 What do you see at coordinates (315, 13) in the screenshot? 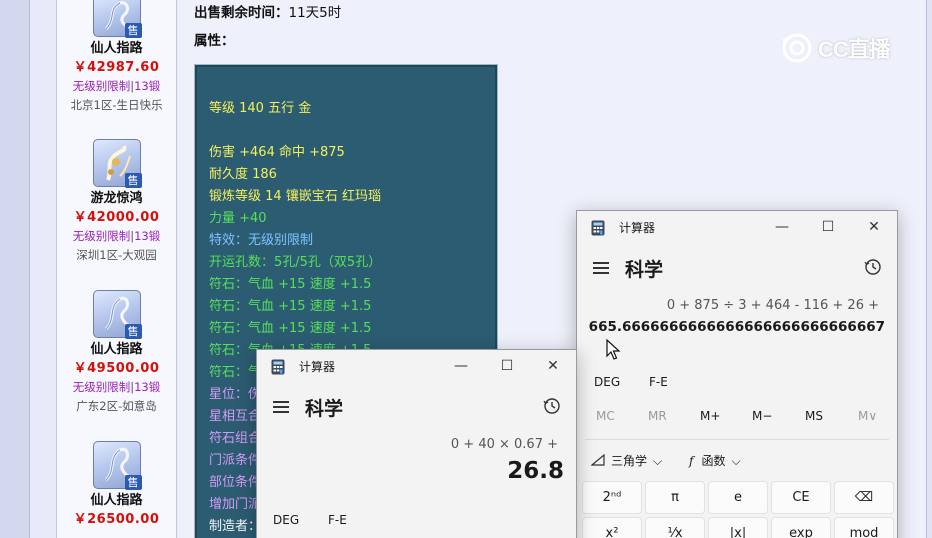
I see `sale-time-value: 11天5时` at bounding box center [315, 13].